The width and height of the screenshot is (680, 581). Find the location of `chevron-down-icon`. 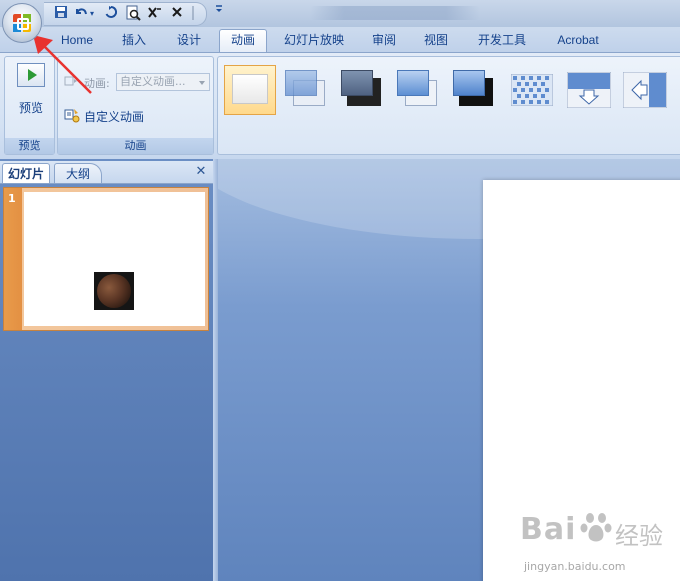

chevron-down-icon is located at coordinates (202, 83).